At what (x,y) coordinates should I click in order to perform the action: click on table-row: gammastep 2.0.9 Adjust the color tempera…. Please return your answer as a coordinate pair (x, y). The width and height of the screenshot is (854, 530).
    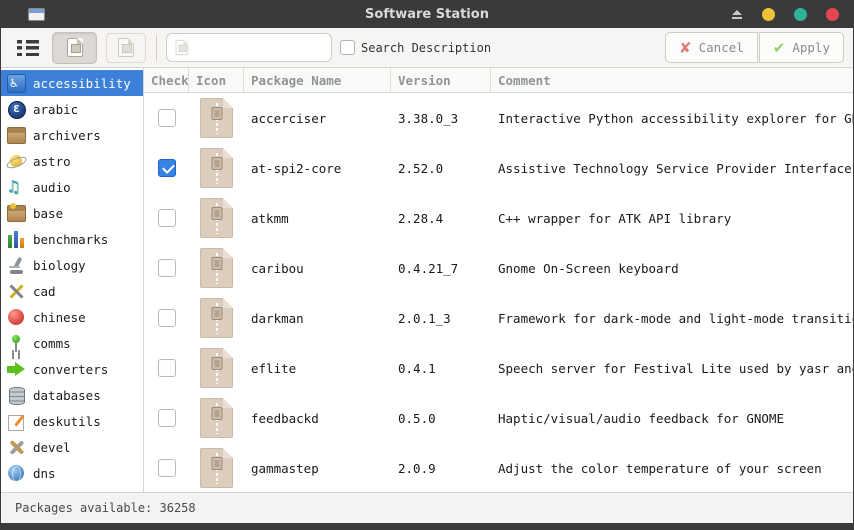
    Looking at the image, I should click on (498, 467).